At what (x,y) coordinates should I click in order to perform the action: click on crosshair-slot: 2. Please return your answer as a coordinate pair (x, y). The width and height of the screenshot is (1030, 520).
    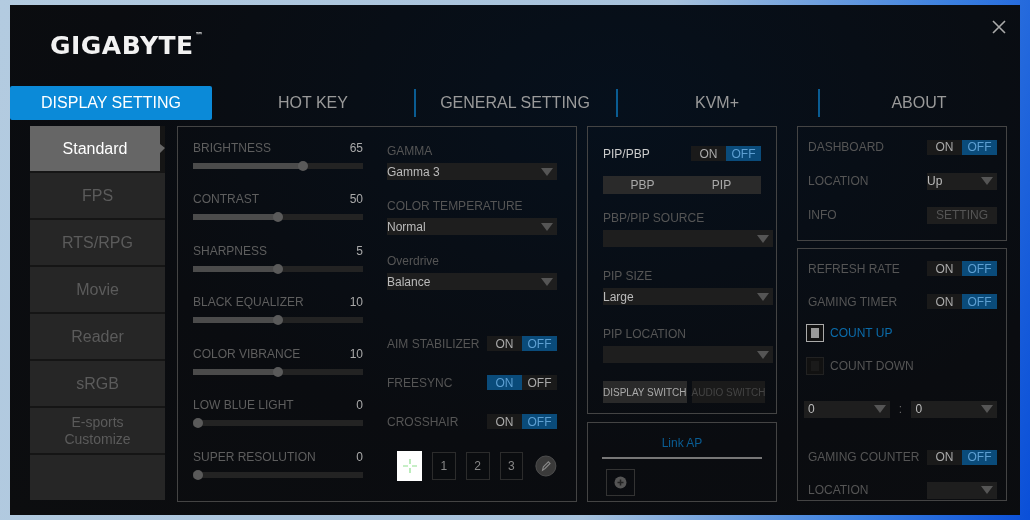
    Looking at the image, I should click on (477, 466).